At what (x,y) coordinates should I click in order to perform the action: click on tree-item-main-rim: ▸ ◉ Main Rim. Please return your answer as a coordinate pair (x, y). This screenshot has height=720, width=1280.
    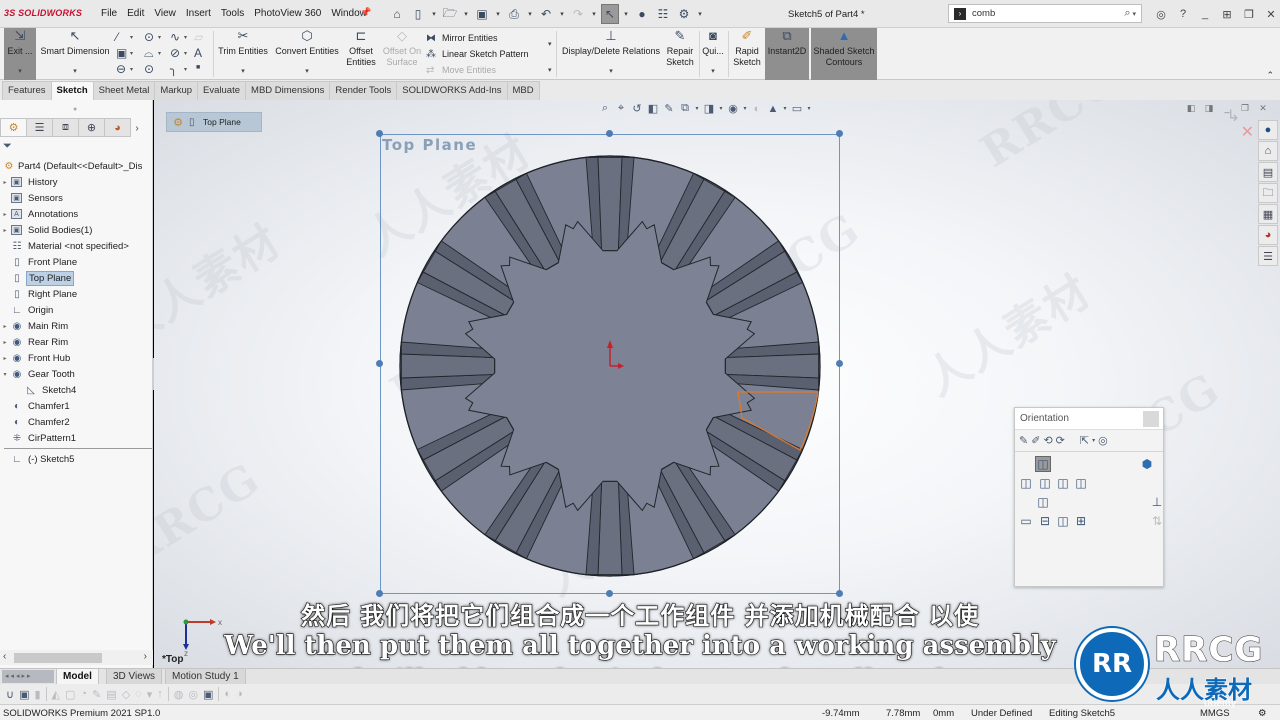
    Looking at the image, I should click on (76, 326).